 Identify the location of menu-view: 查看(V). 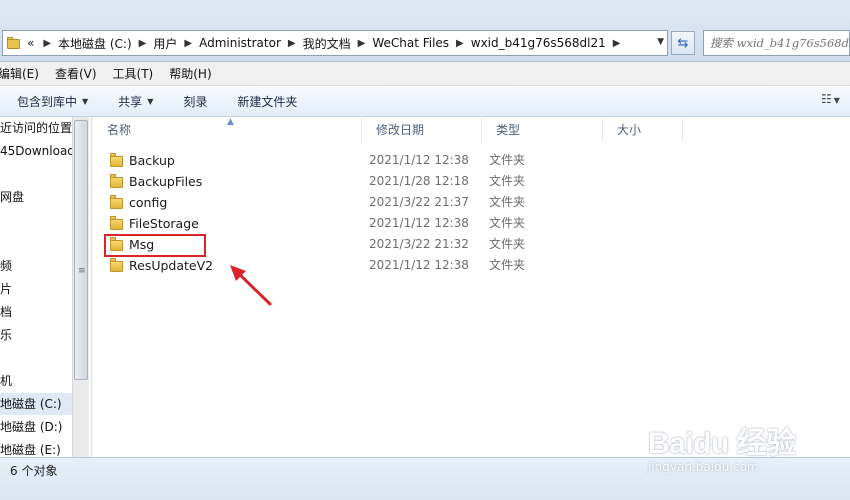
(76, 73).